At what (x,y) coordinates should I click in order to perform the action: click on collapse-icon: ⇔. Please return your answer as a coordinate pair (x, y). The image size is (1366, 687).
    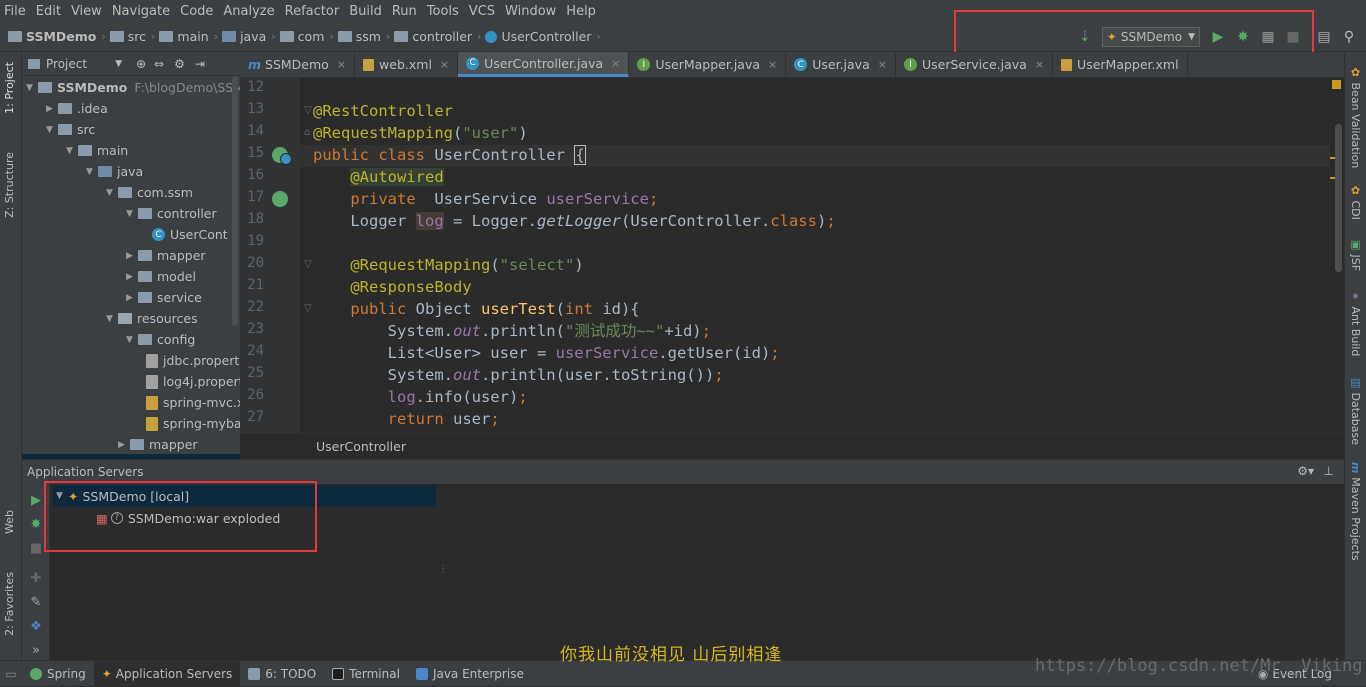
    Looking at the image, I should click on (159, 64).